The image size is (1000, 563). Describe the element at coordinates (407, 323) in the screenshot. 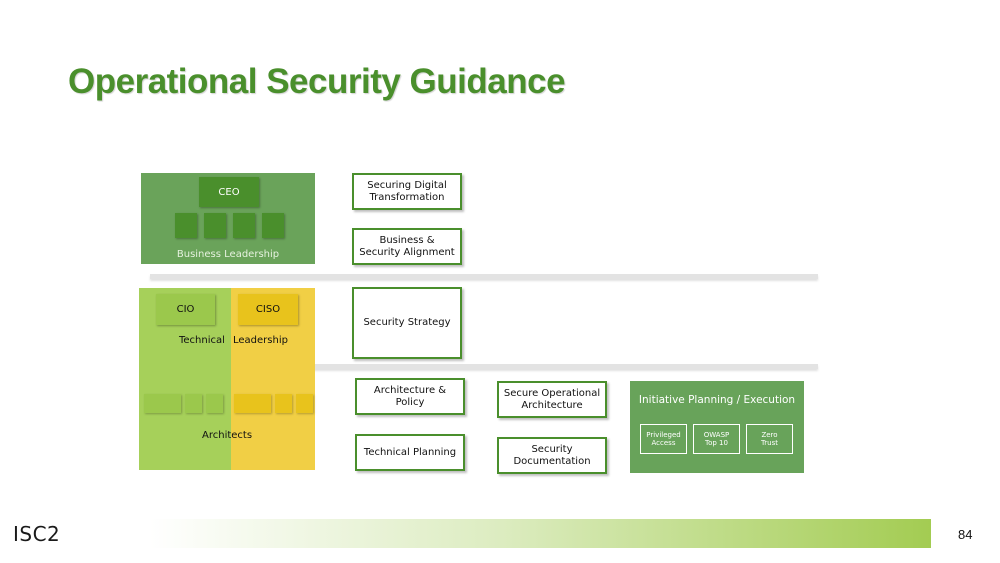

I see `security-strategy-box: Security Strategy` at that location.